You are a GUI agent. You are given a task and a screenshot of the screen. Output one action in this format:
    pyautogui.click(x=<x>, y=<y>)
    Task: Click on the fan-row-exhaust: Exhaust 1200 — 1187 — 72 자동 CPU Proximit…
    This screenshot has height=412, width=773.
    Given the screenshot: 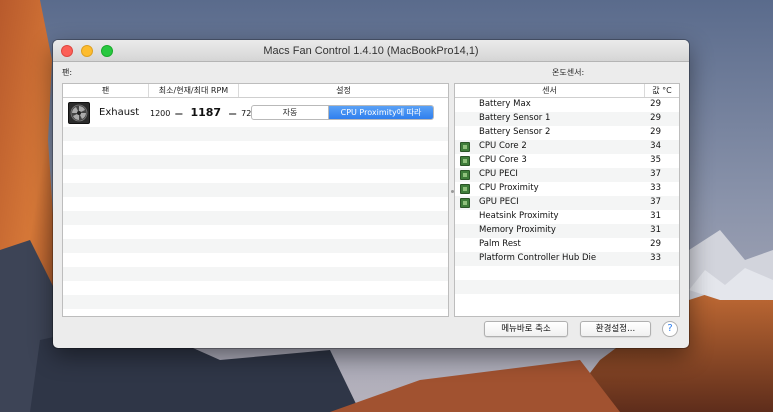 What is the action you would take?
    pyautogui.click(x=255, y=112)
    